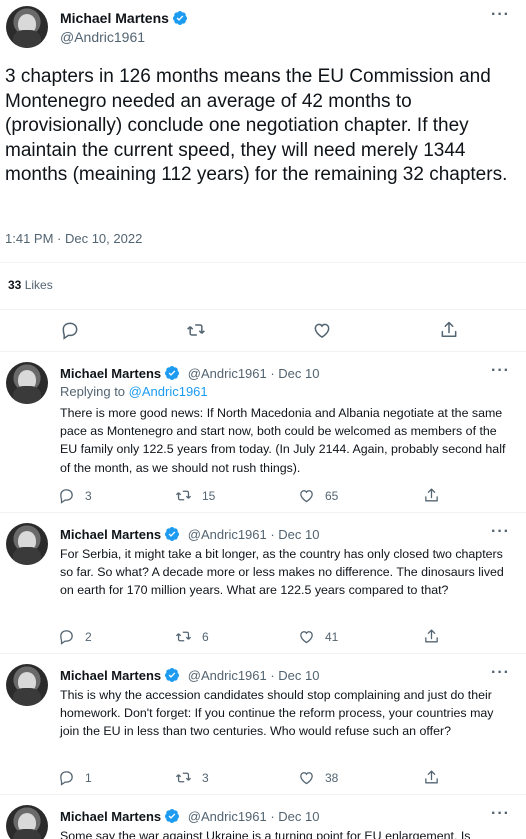  I want to click on tweet-timestamp: 1:41 PM · Dec 10, 2022, so click(73, 238).